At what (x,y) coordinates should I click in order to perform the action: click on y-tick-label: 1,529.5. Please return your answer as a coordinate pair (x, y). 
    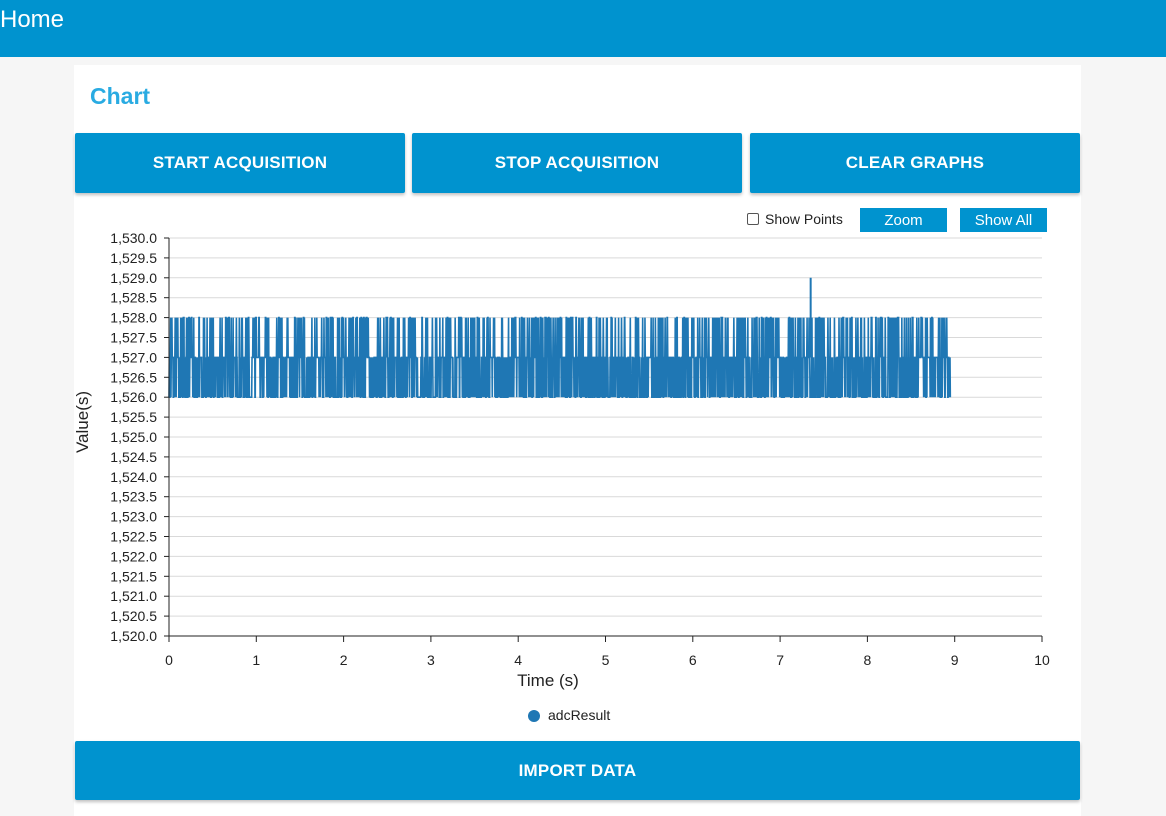
    Looking at the image, I should click on (133, 258).